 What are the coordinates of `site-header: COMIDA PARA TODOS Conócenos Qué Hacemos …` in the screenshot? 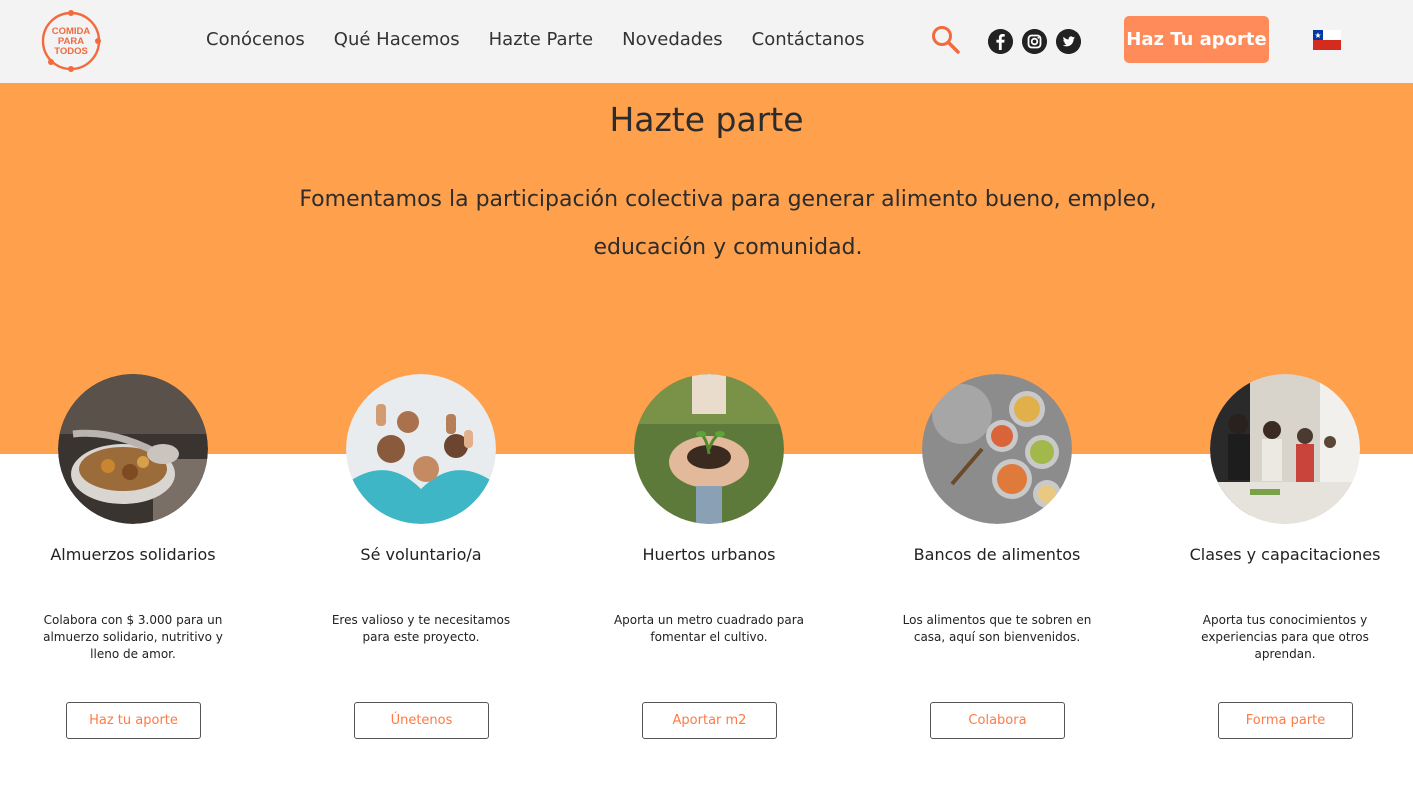 It's located at (706, 41).